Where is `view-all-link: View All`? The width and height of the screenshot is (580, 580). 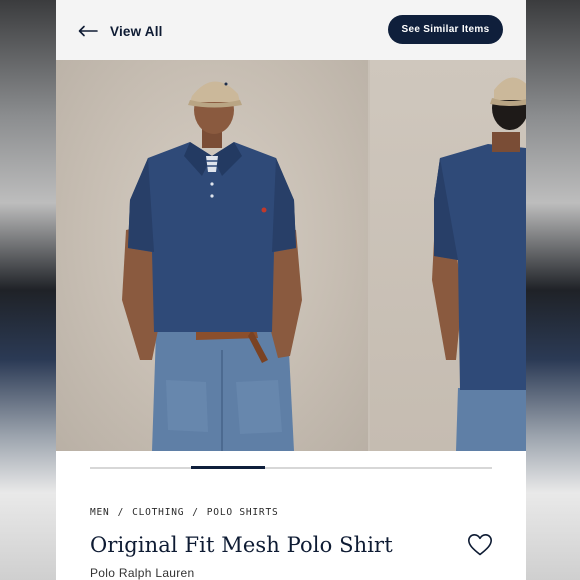 view-all-link: View All is located at coordinates (120, 31).